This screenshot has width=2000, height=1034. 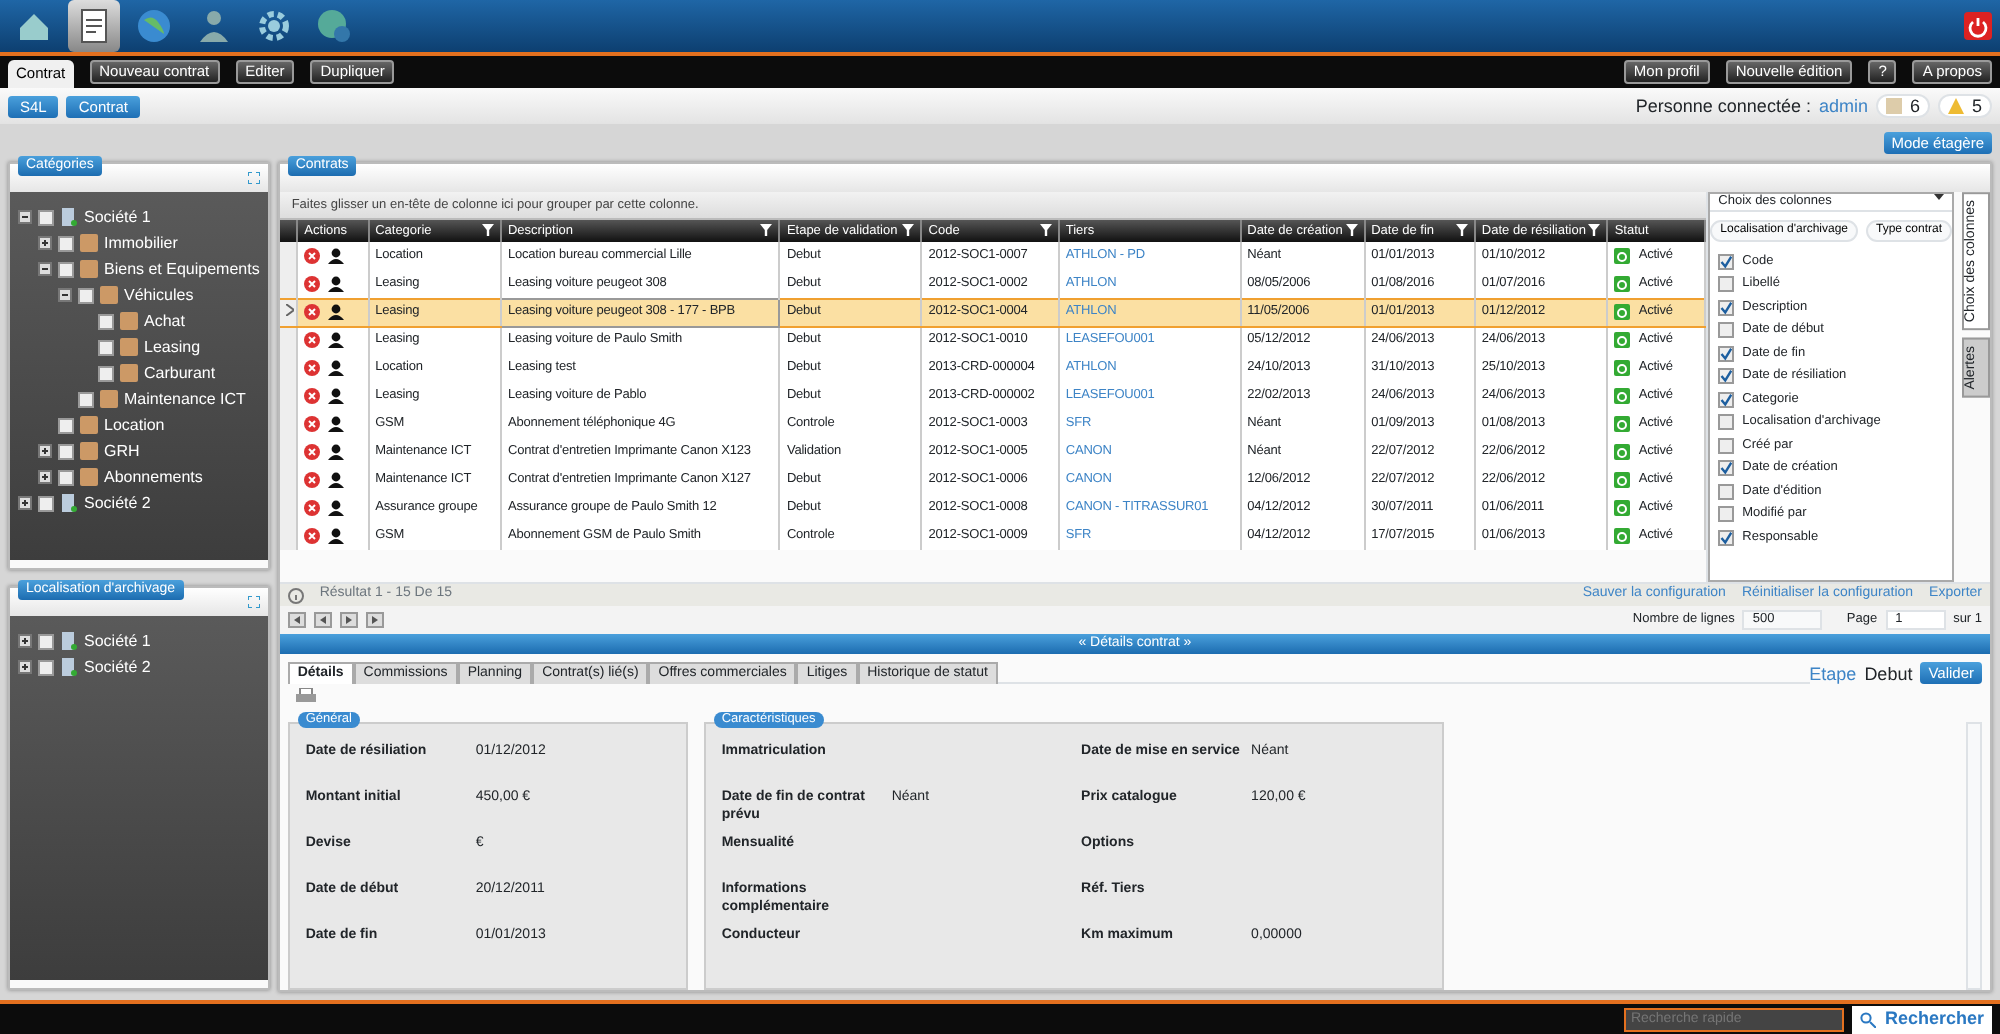 I want to click on tree-item: GRH, so click(x=122, y=451).